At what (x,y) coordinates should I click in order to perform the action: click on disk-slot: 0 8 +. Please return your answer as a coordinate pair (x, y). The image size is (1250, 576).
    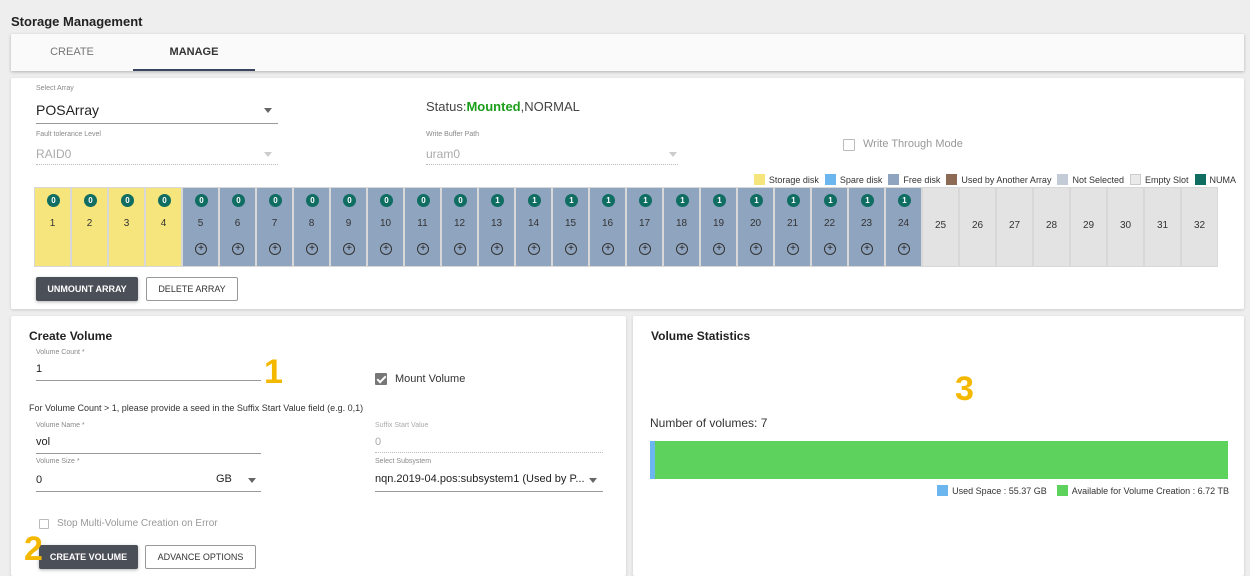
    Looking at the image, I should click on (311, 227).